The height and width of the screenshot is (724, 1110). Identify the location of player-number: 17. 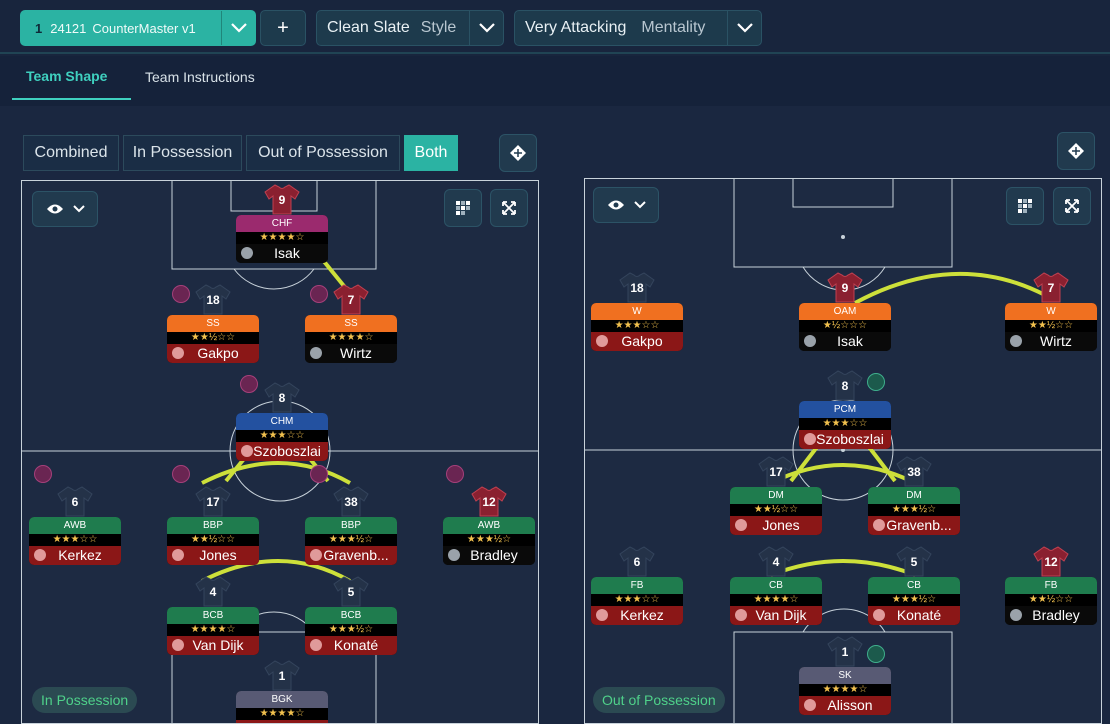
(776, 472).